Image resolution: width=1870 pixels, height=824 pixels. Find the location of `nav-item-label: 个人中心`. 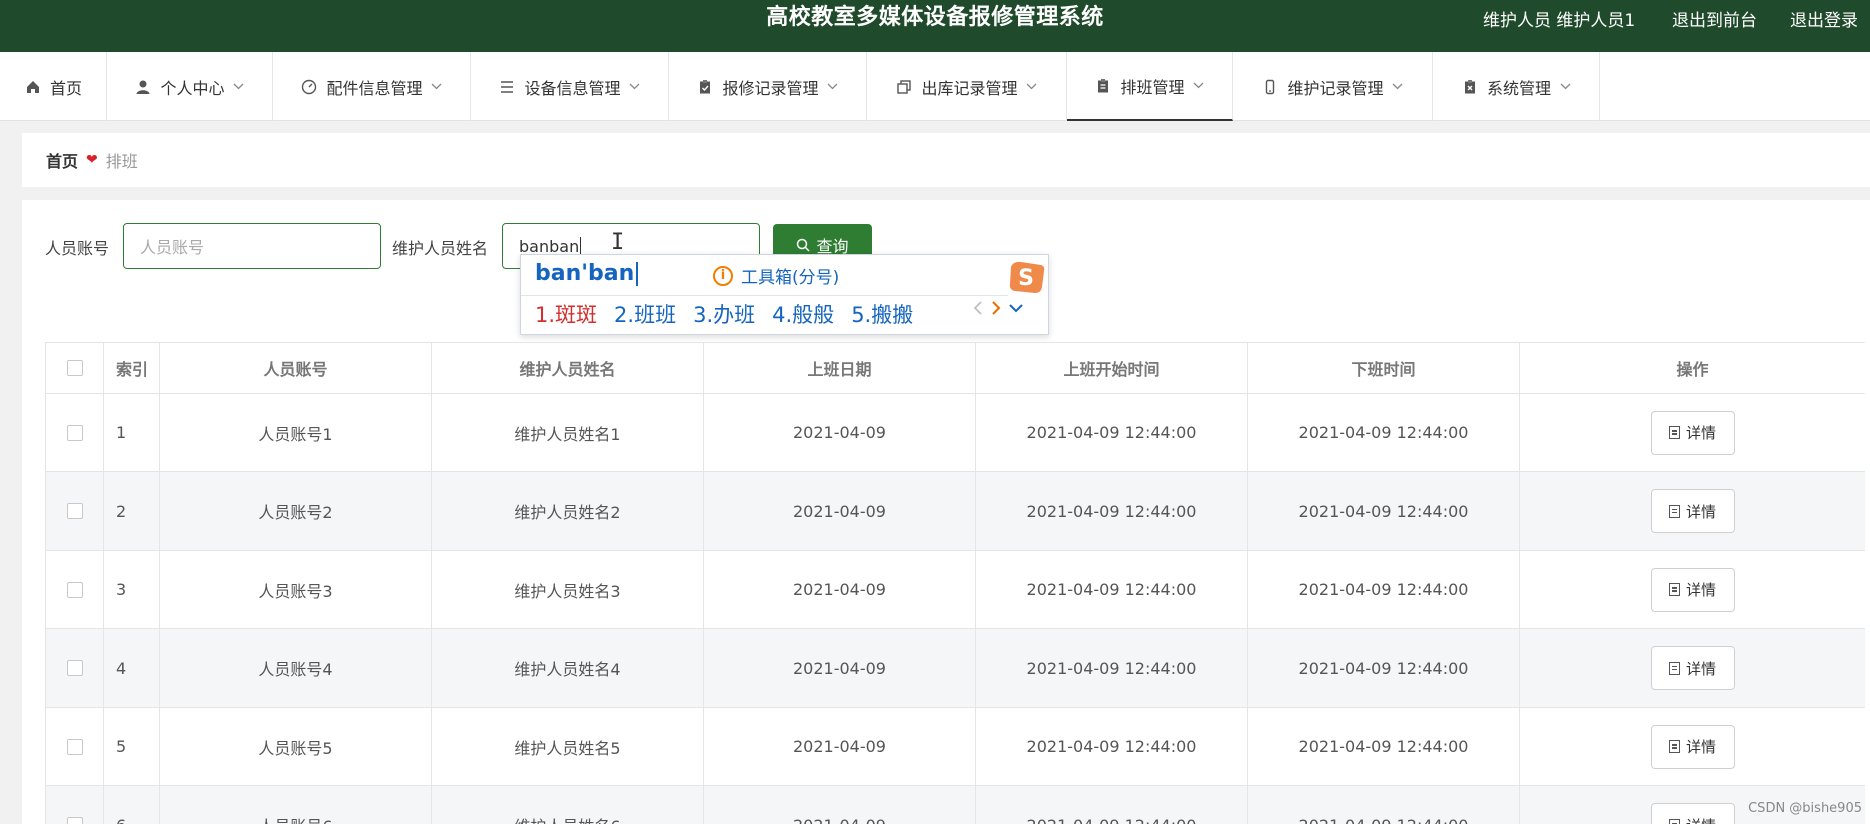

nav-item-label: 个人中心 is located at coordinates (192, 88).